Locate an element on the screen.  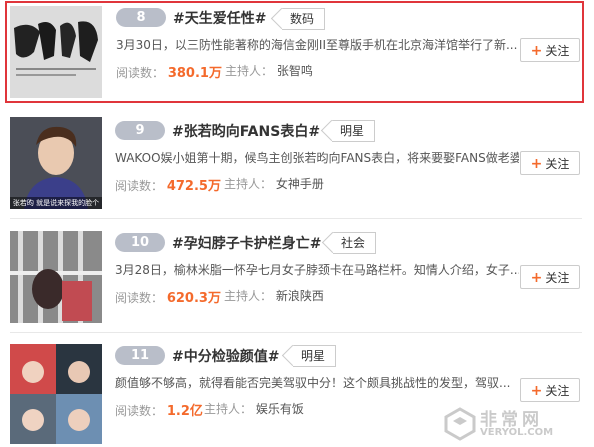
read-count: 阅读数： 620.3万 is located at coordinates (168, 296).